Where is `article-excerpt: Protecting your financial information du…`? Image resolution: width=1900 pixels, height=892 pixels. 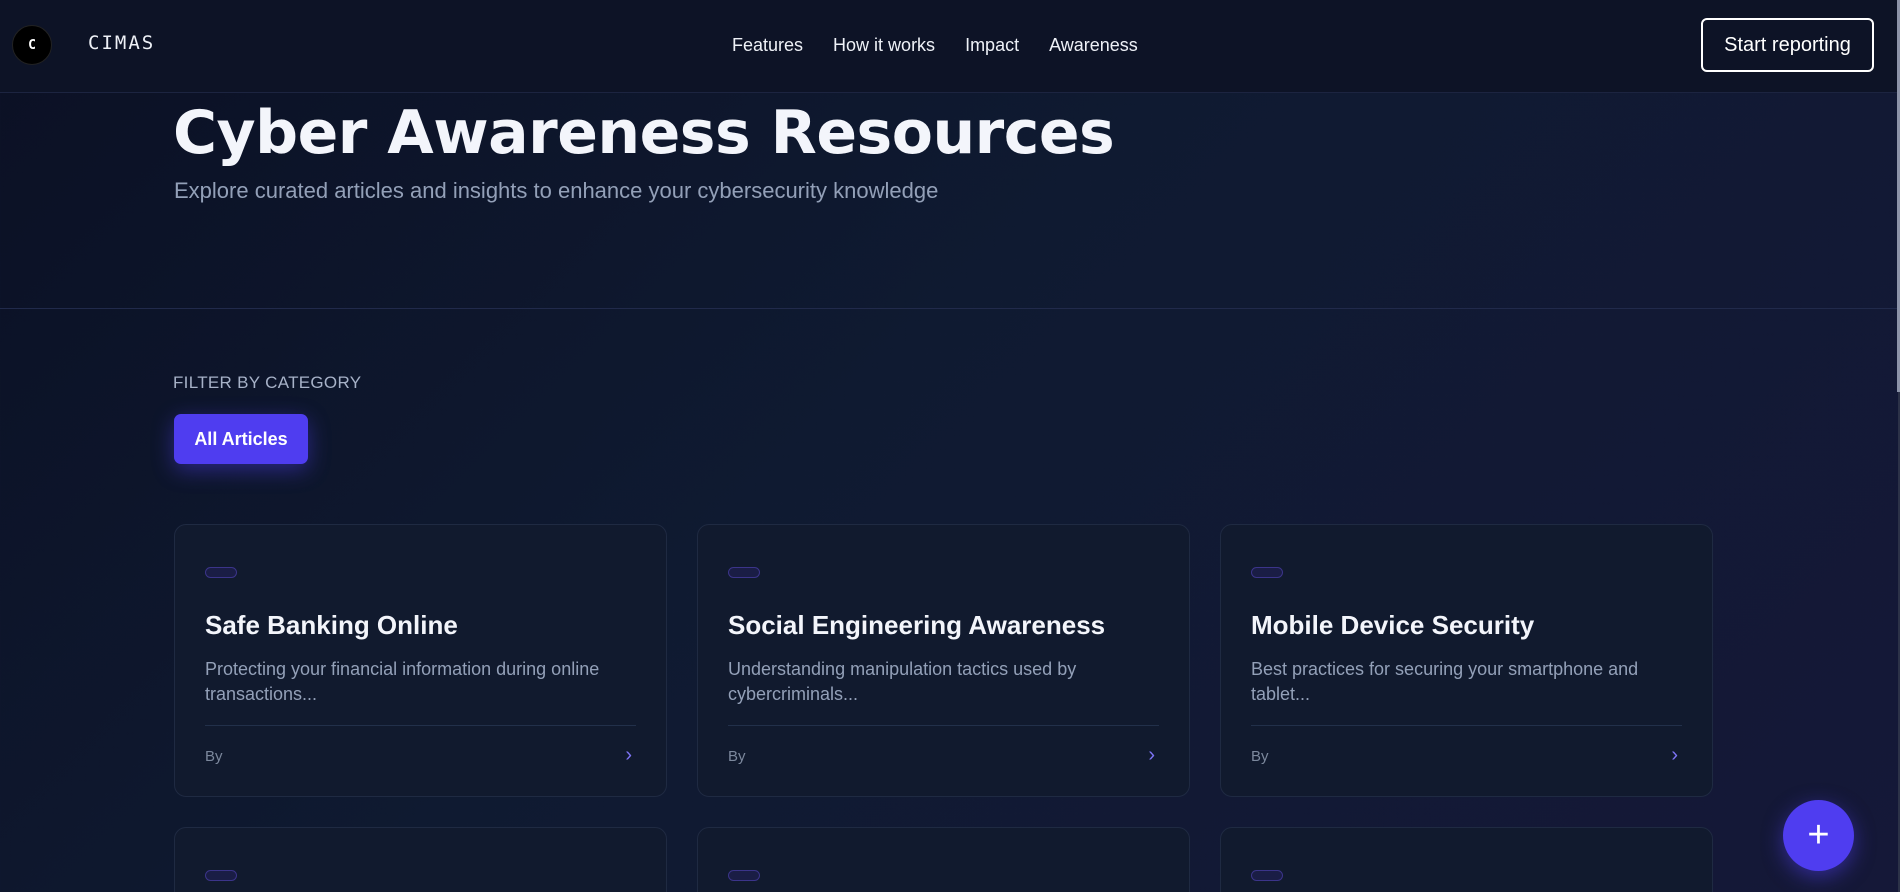
article-excerpt: Protecting your financial information du… is located at coordinates (402, 681).